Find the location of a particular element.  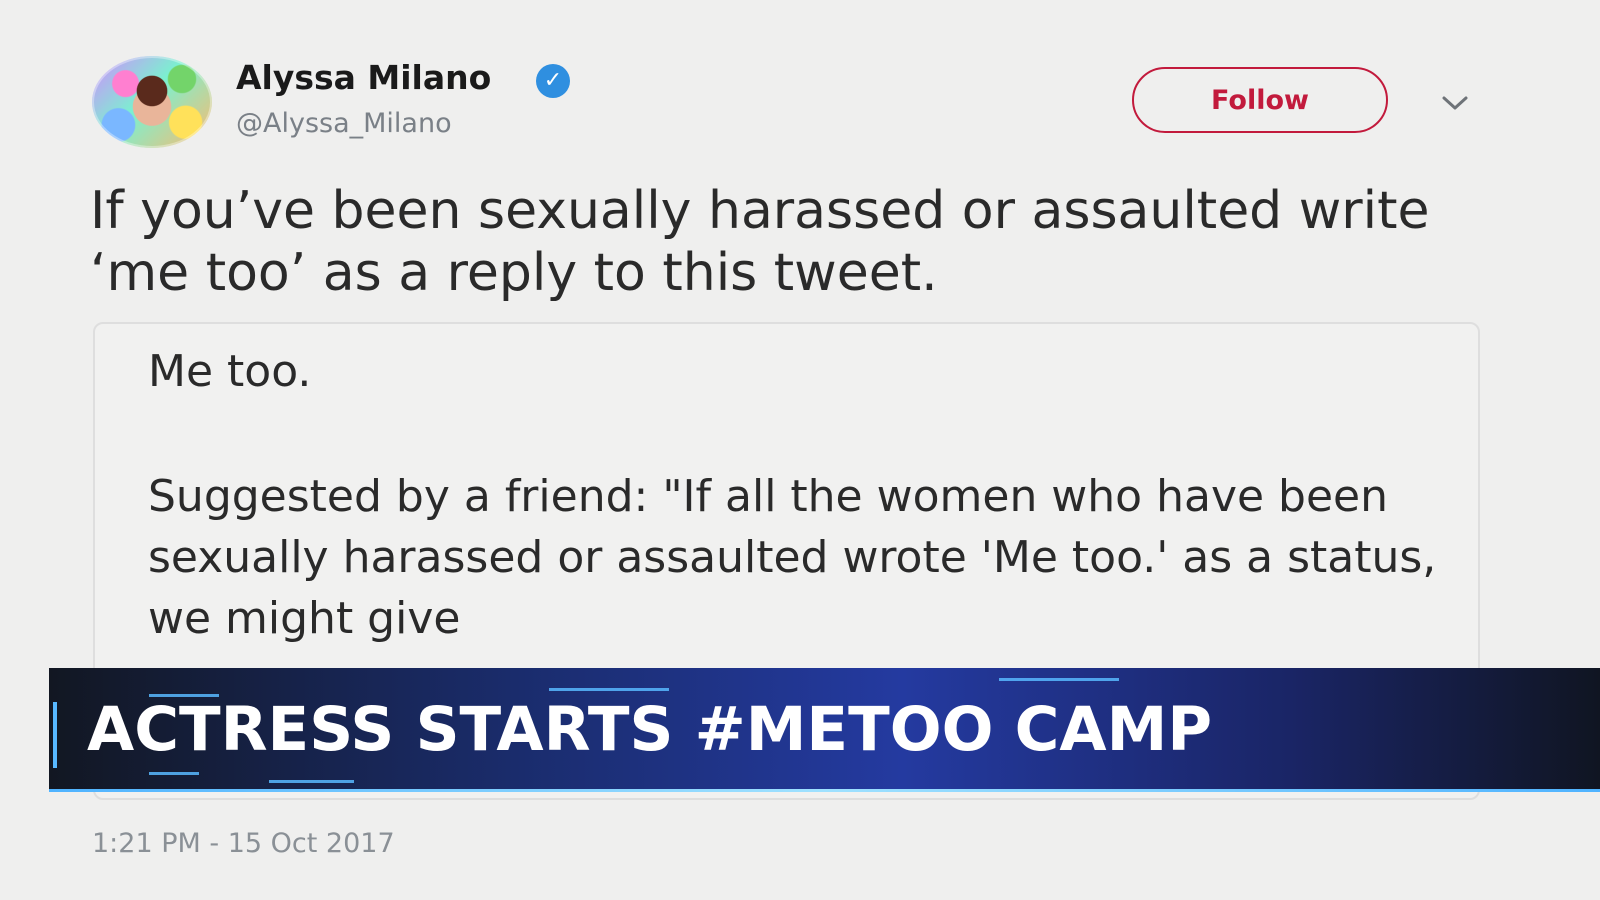

chevron-down-icon is located at coordinates (1455, 103).